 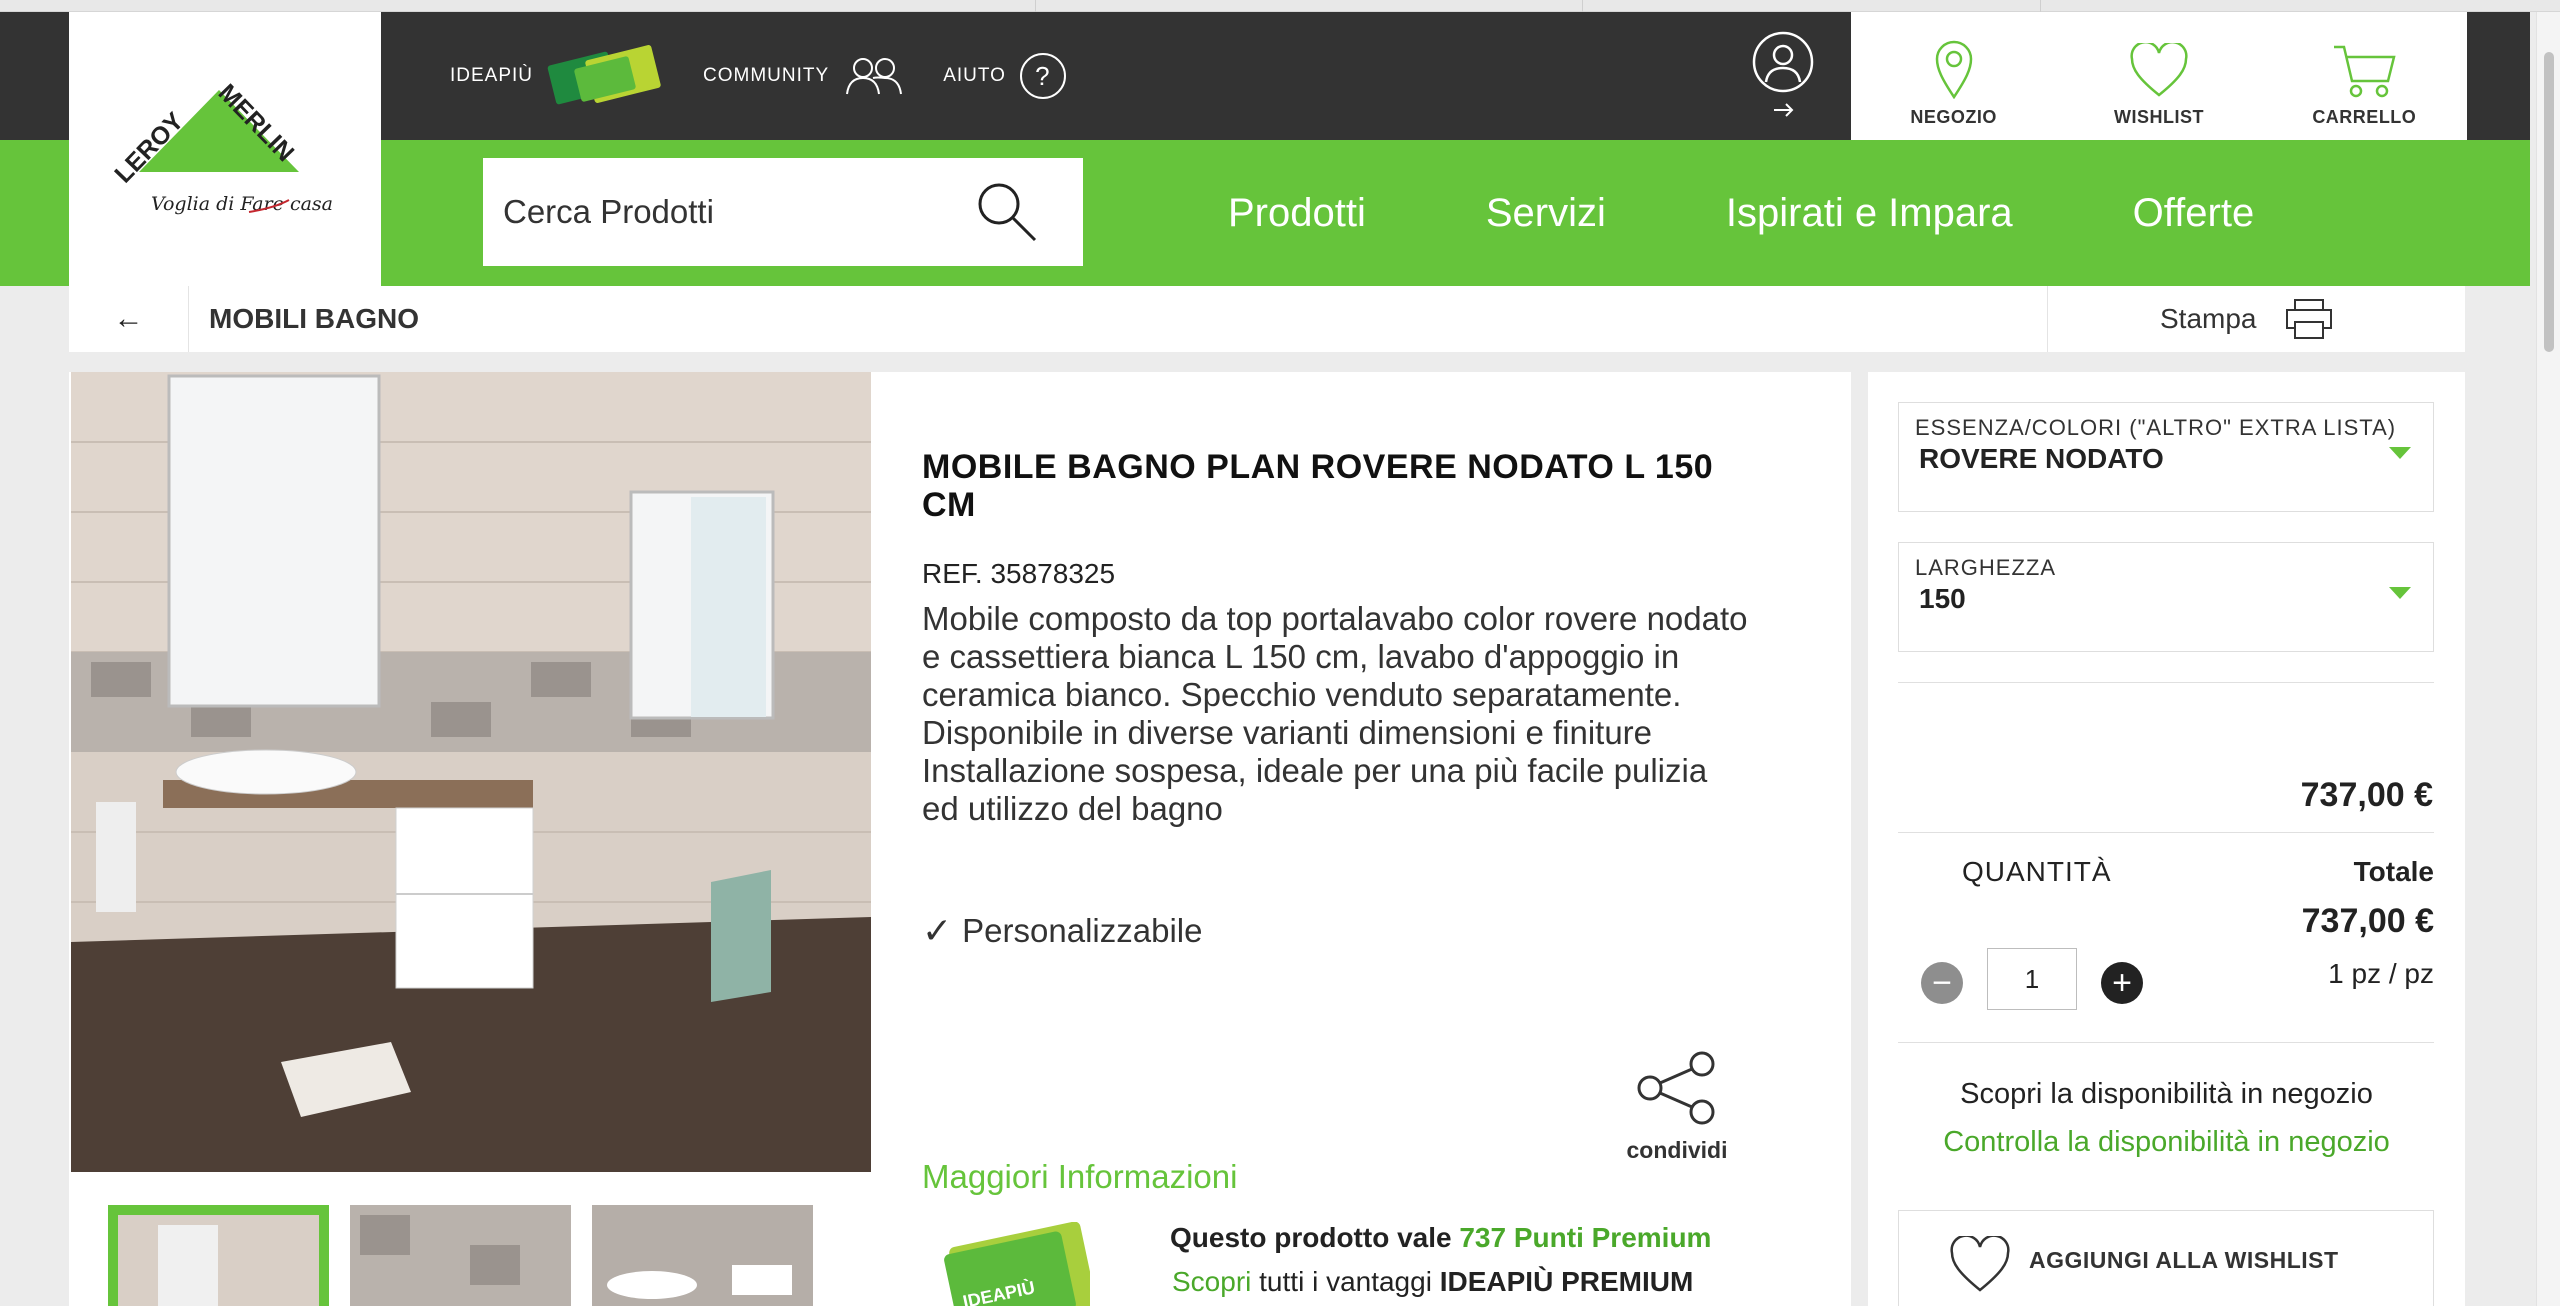 I want to click on utility-links: NEGOZIO WISHLIST CARRELLO, so click(x=2159, y=76).